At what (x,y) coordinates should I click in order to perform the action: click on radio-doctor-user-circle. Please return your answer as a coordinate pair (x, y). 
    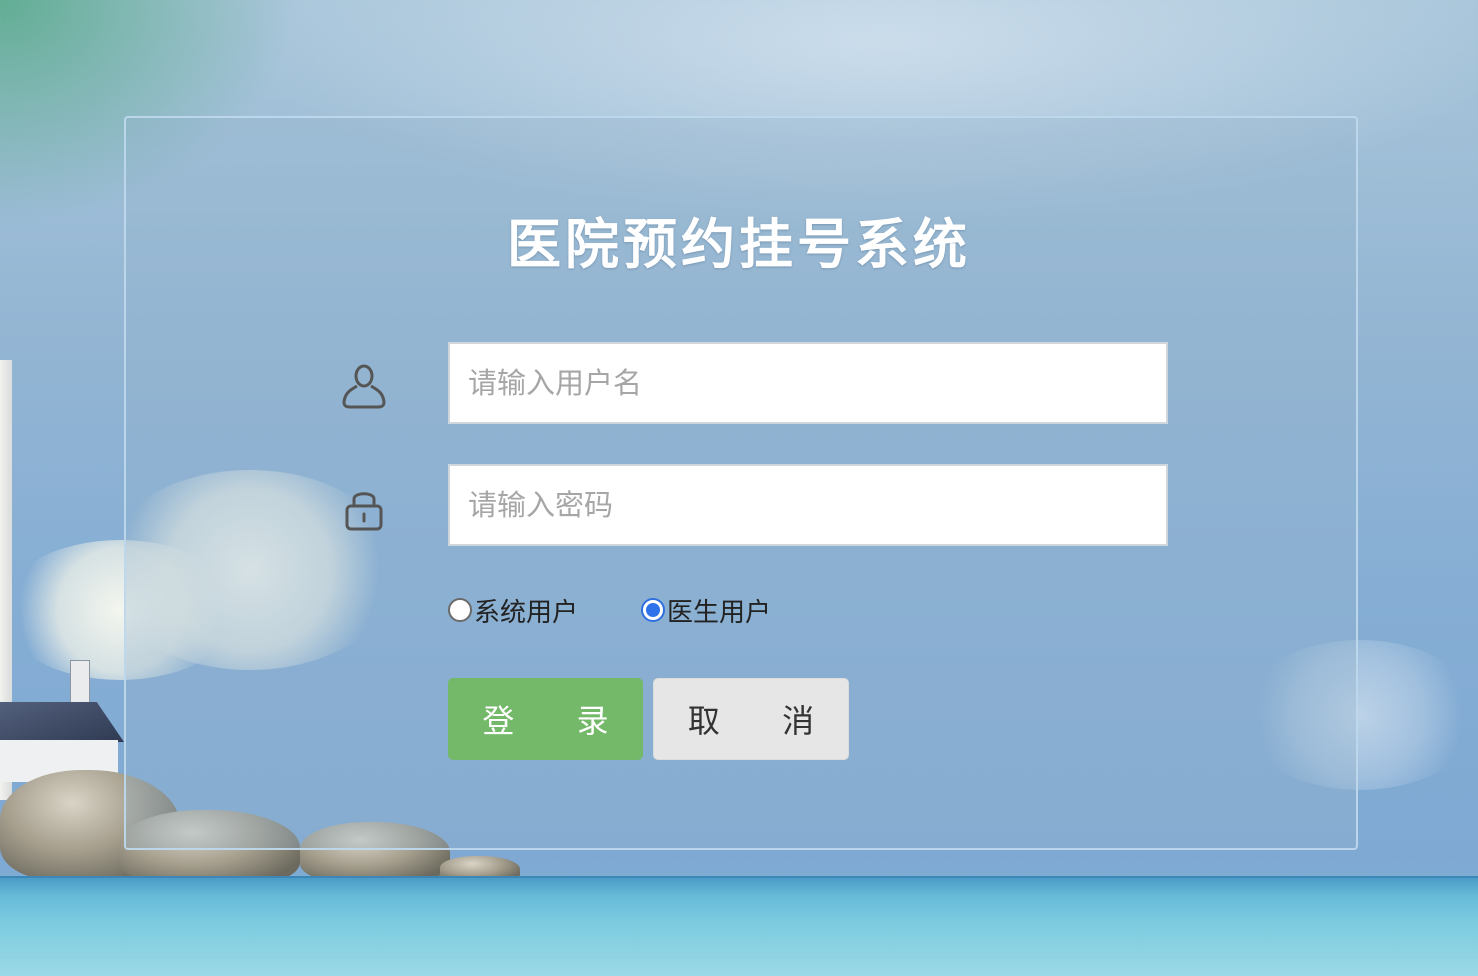
    Looking at the image, I should click on (653, 610).